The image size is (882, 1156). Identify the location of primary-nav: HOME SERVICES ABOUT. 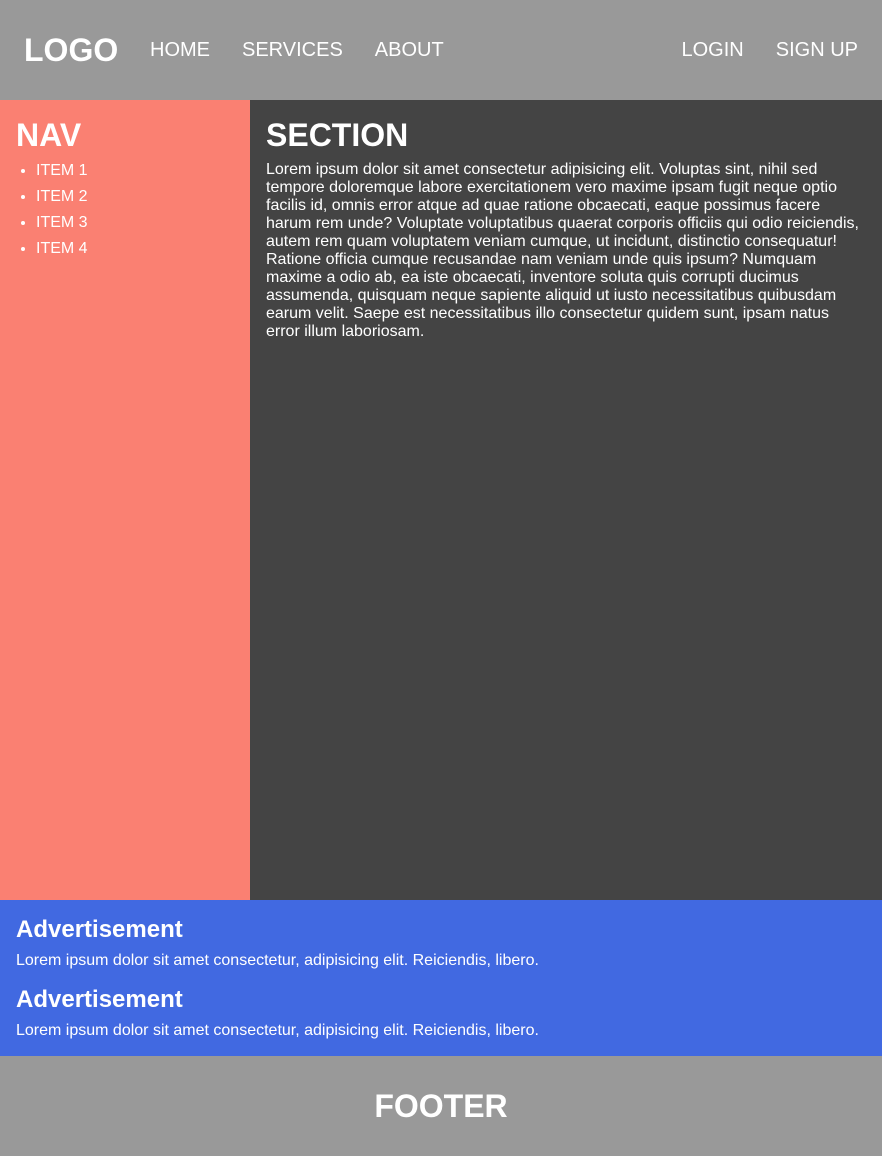
(313, 50).